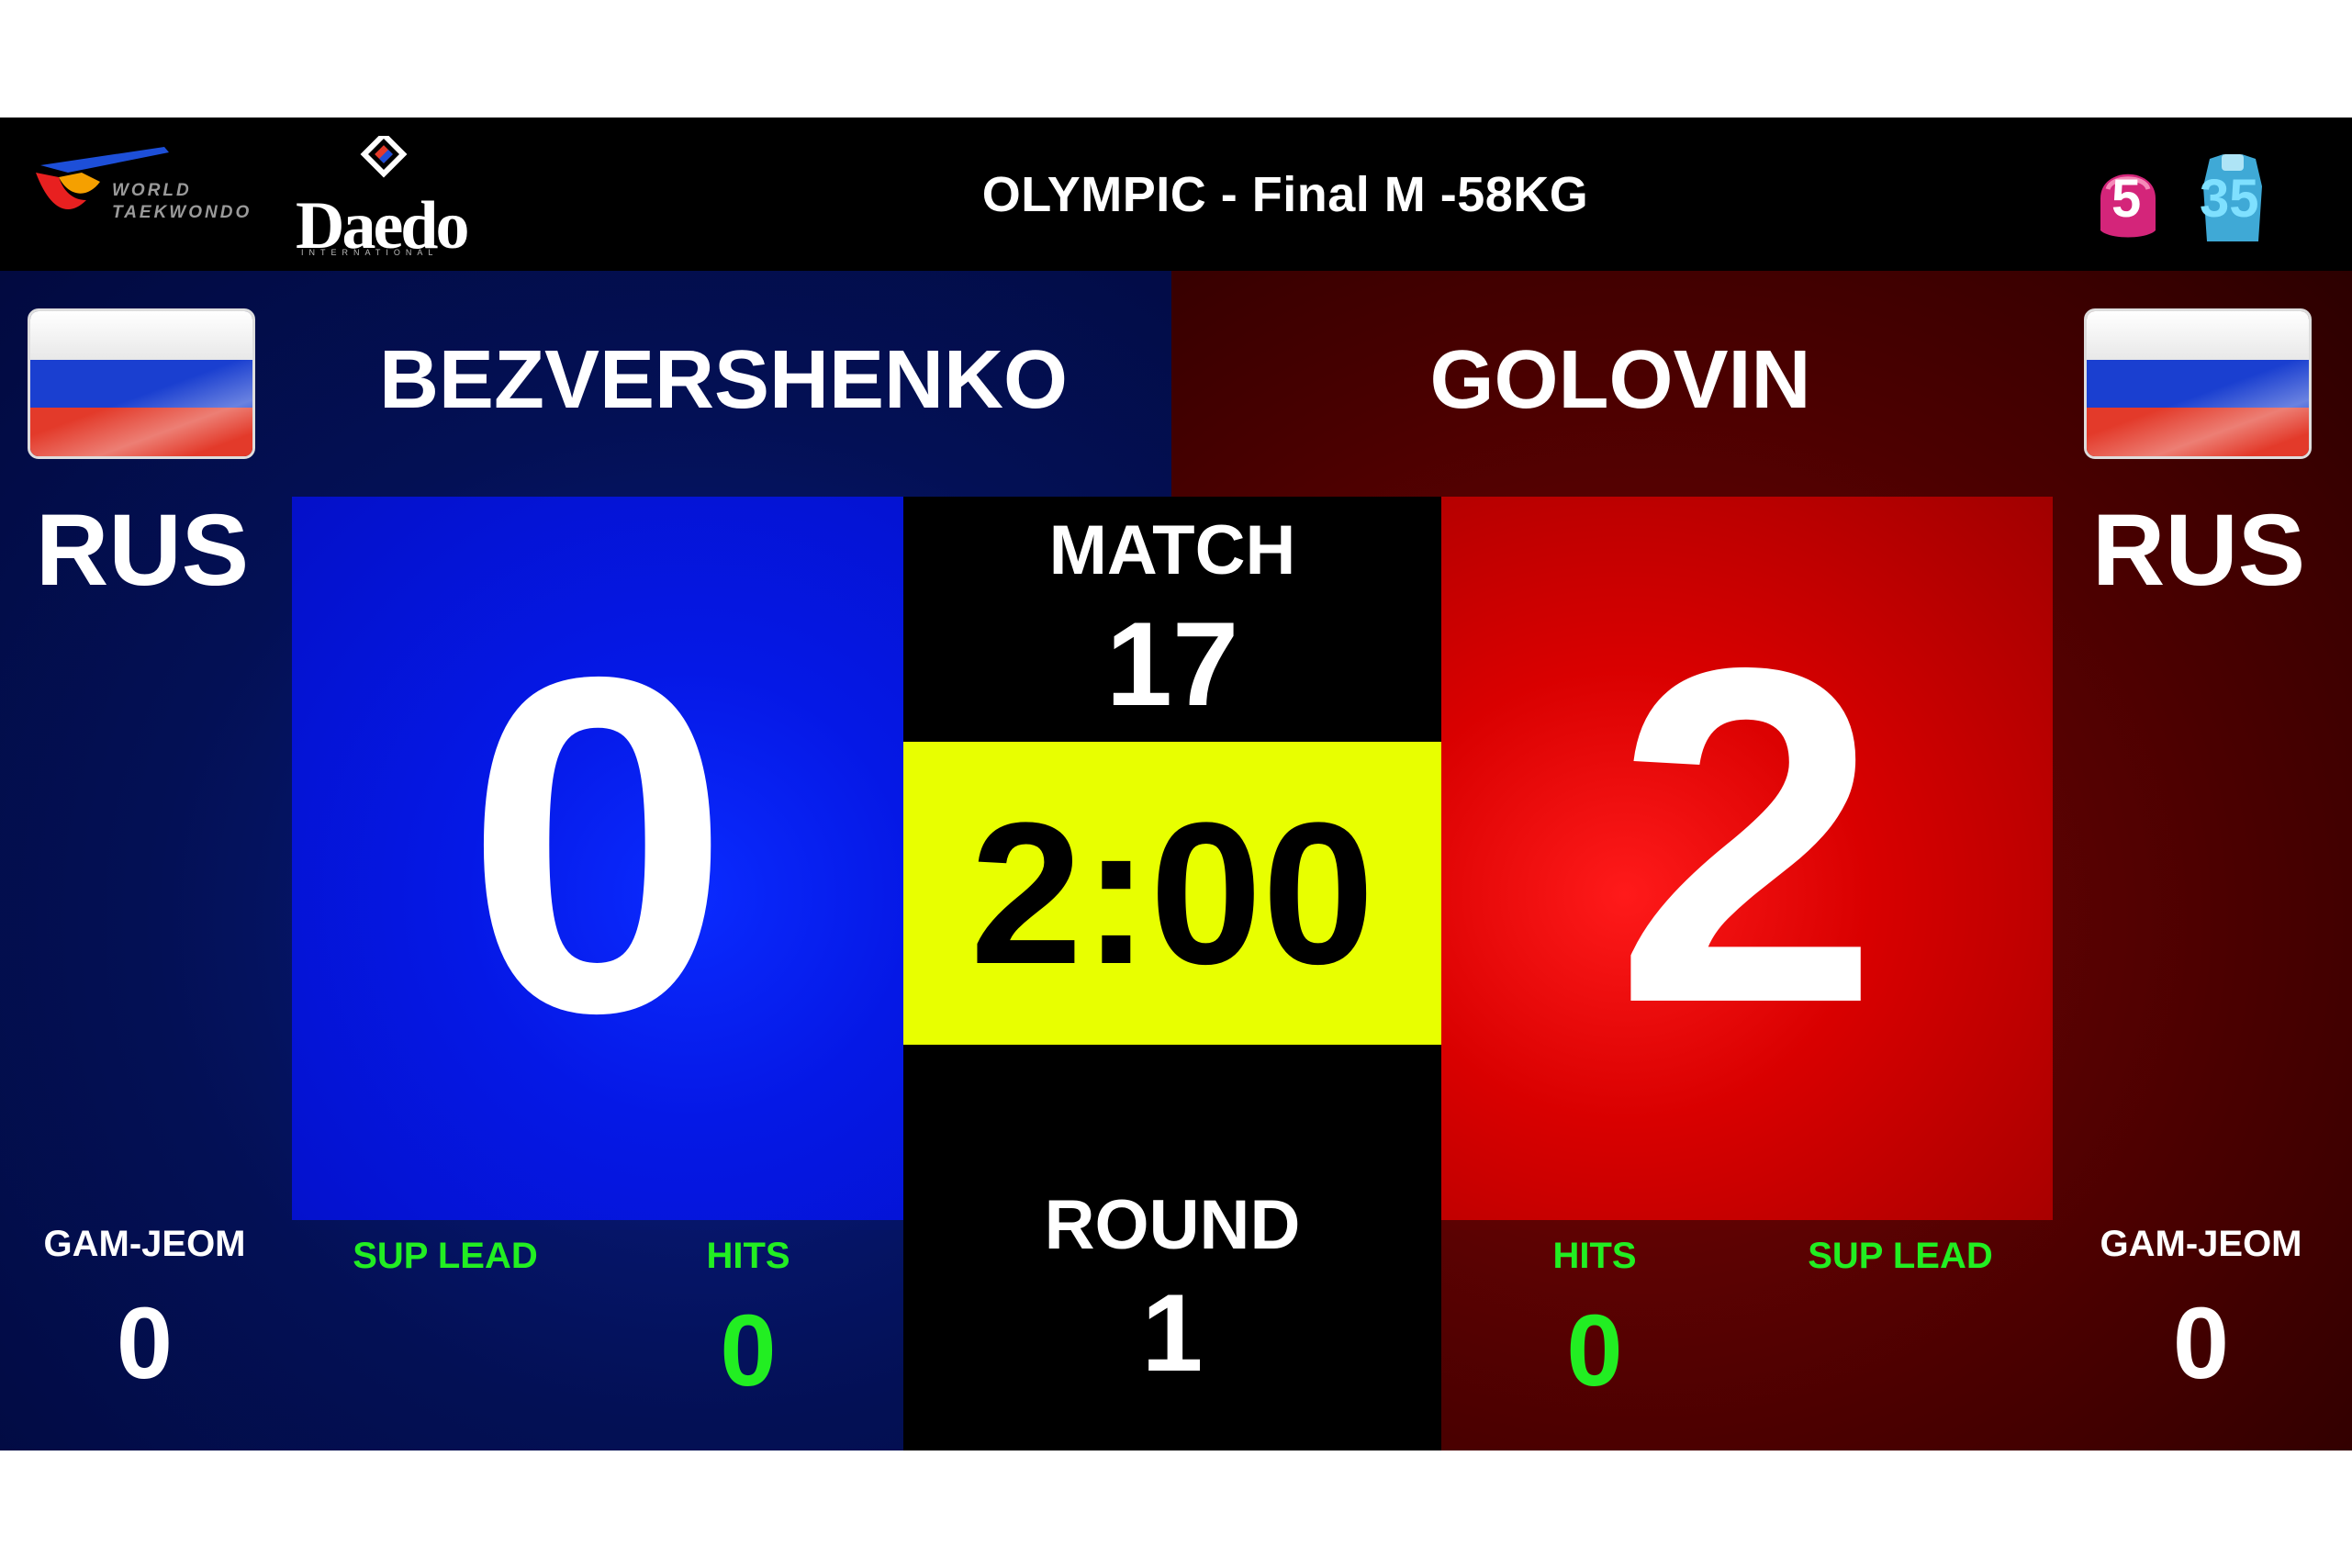 This screenshot has width=2352, height=1568. Describe the element at coordinates (2229, 199) in the screenshot. I see `body-sensor-value: 35` at that location.